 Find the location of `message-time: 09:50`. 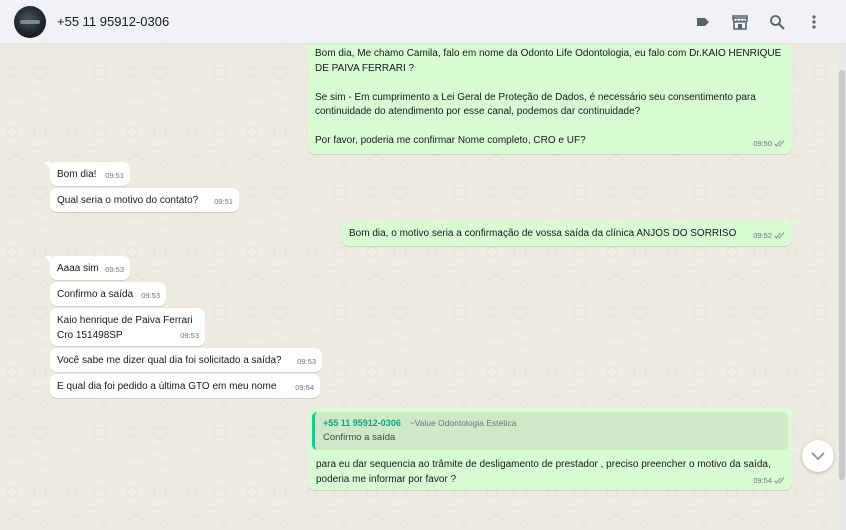

message-time: 09:50 is located at coordinates (762, 143).